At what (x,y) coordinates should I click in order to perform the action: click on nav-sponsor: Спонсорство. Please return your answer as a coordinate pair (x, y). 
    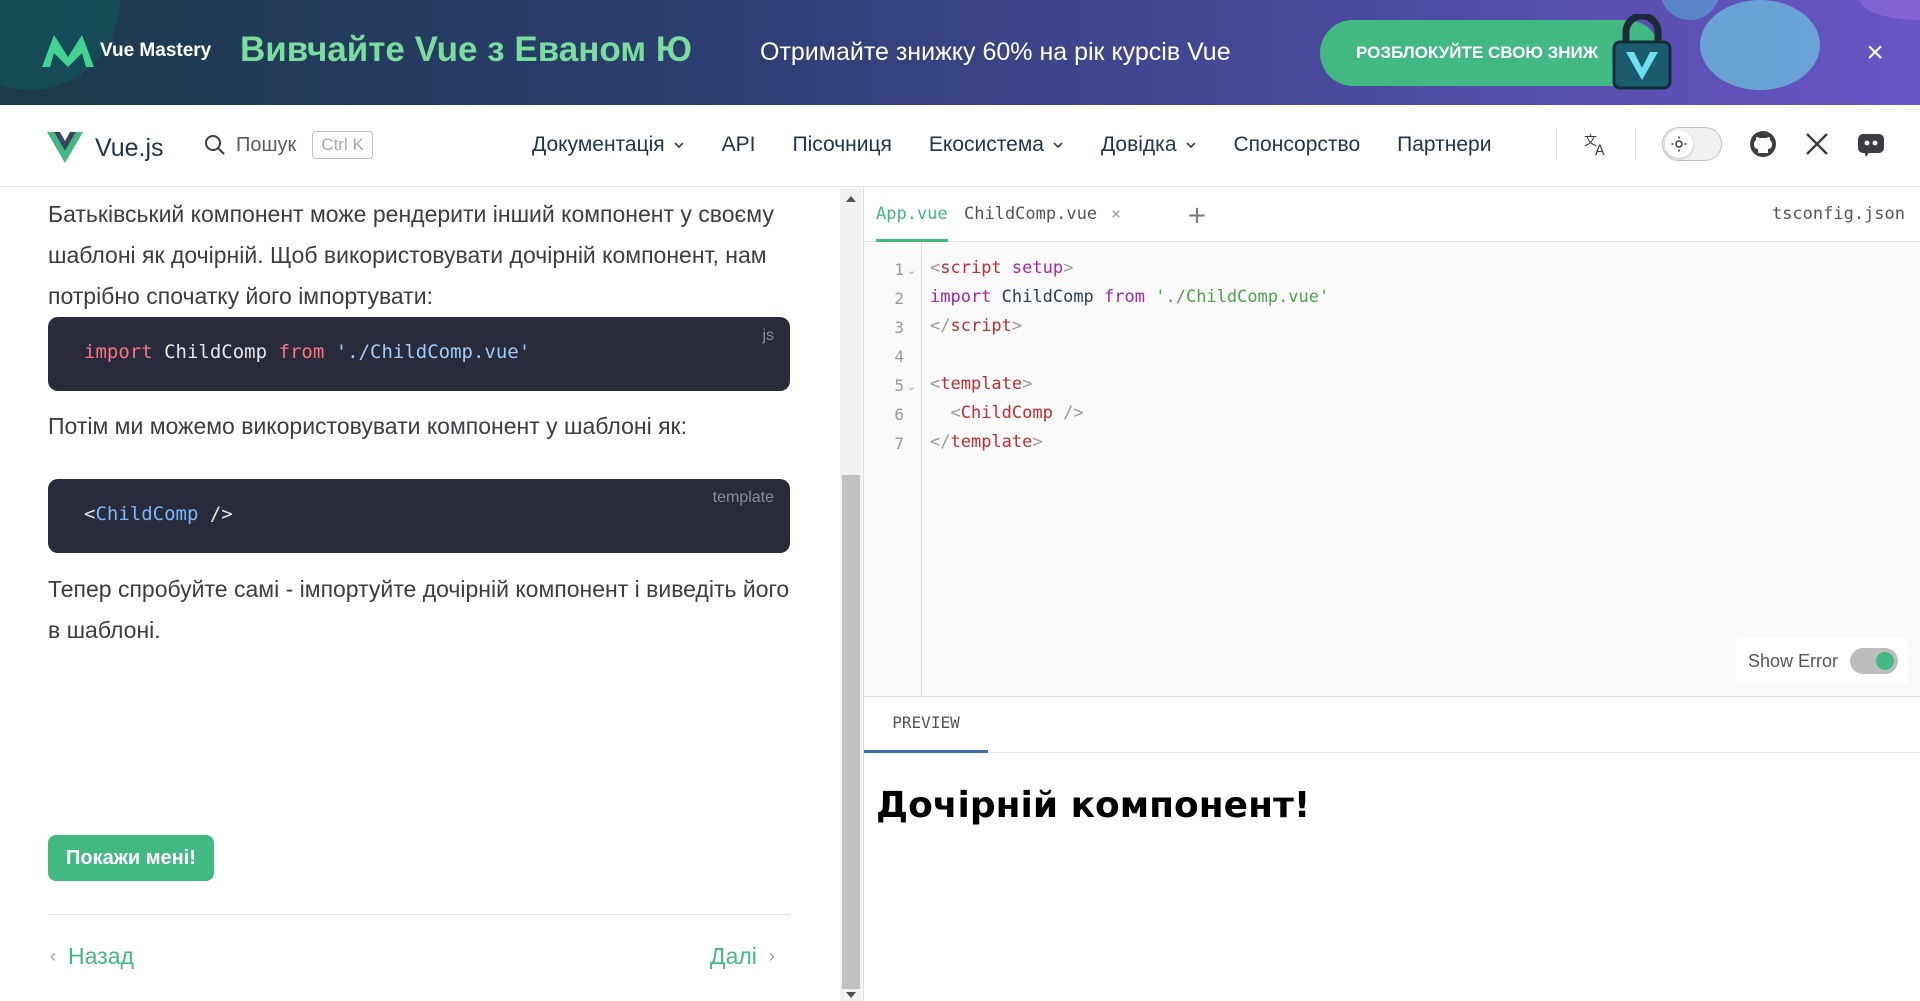
    Looking at the image, I should click on (1297, 145).